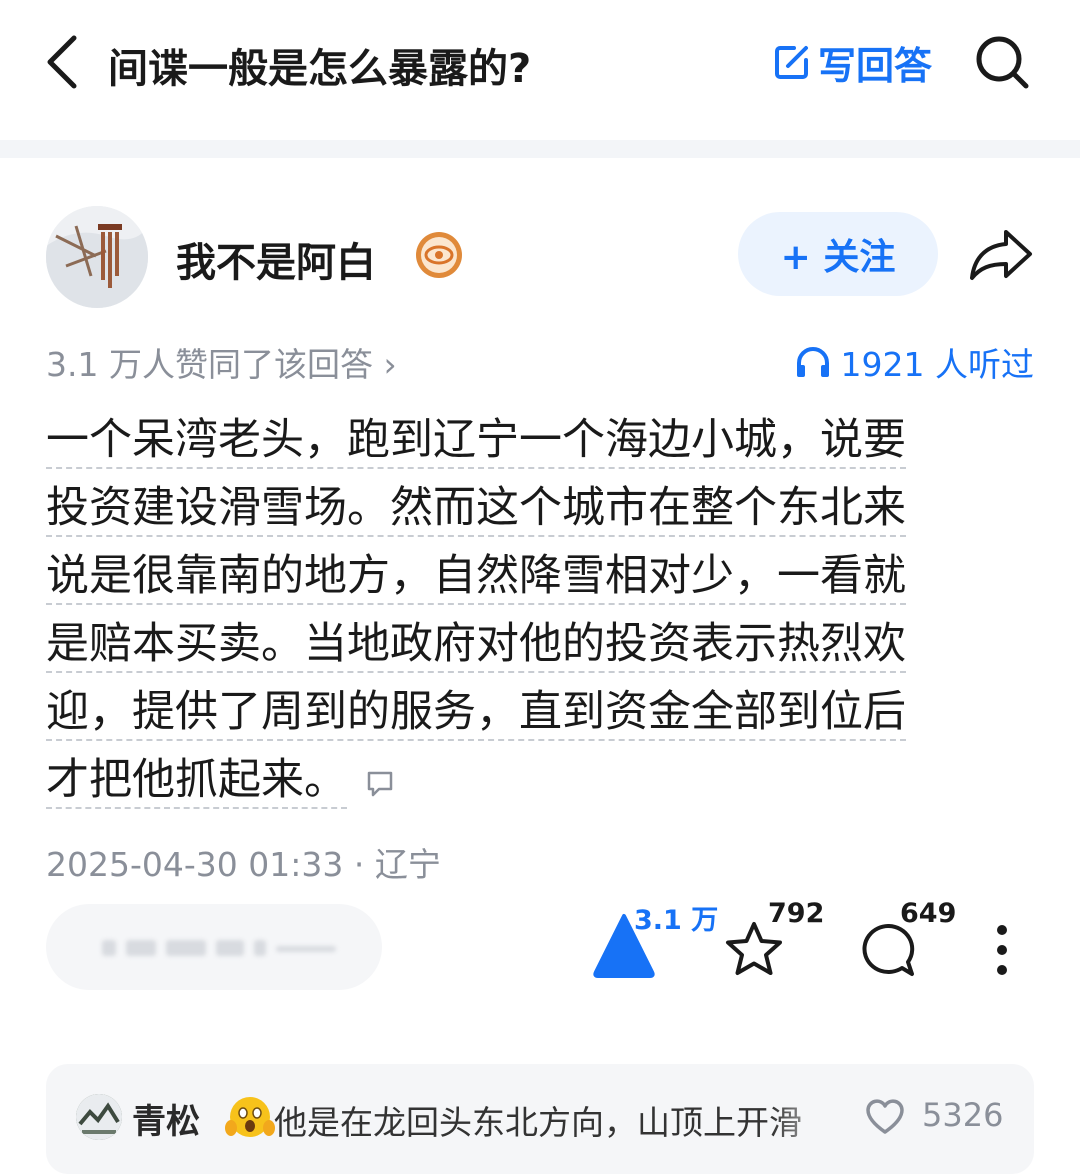 This screenshot has width=1080, height=1174. I want to click on scared-emoji-icon, so click(250, 1117).